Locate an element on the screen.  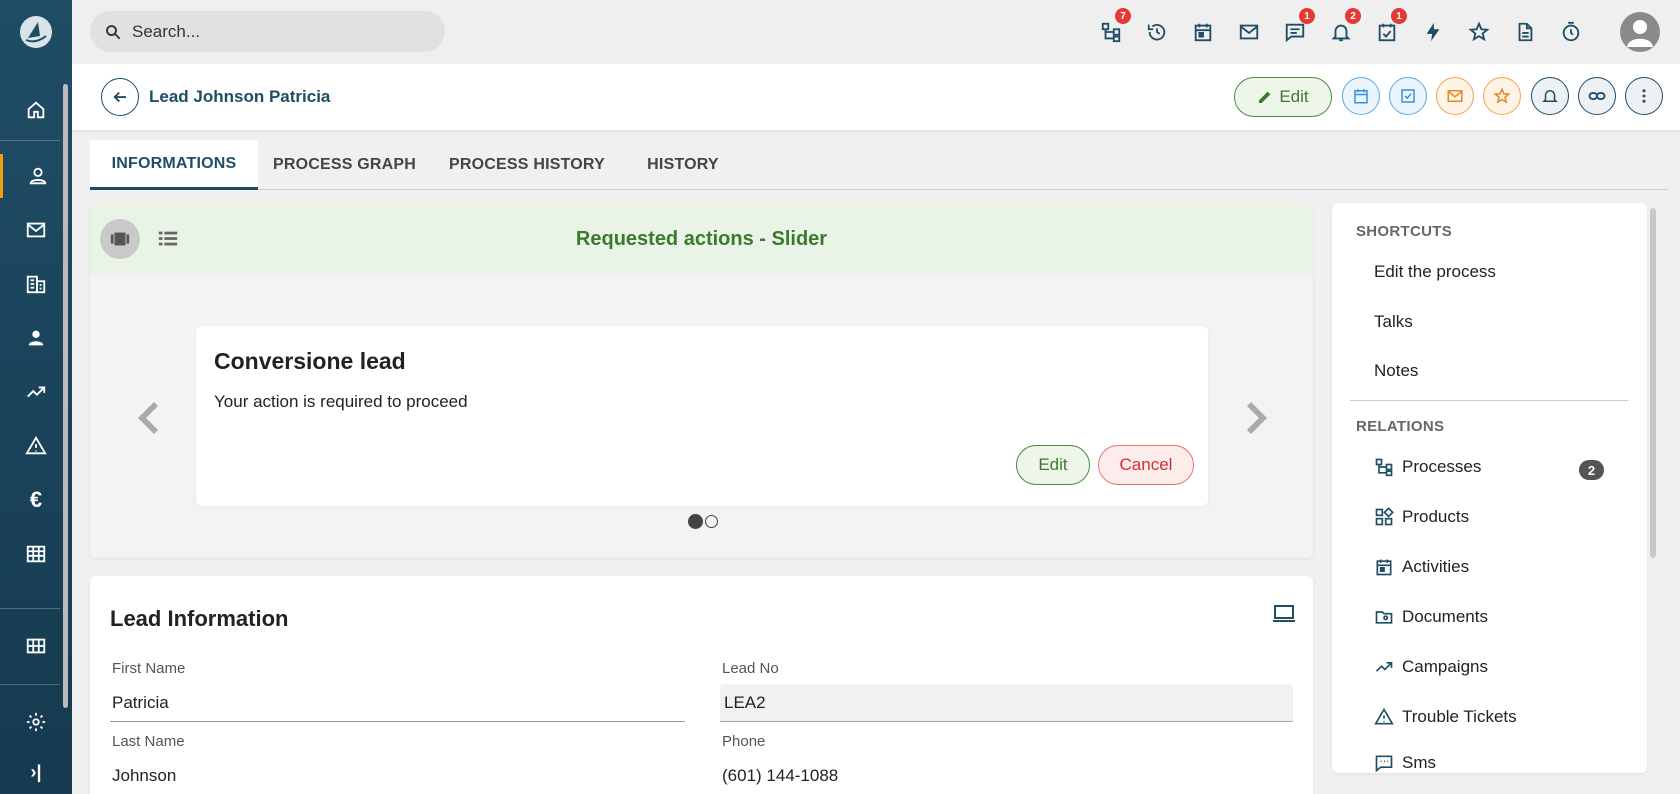
topbar-processes-button: 7 is located at coordinates (1114, 27).